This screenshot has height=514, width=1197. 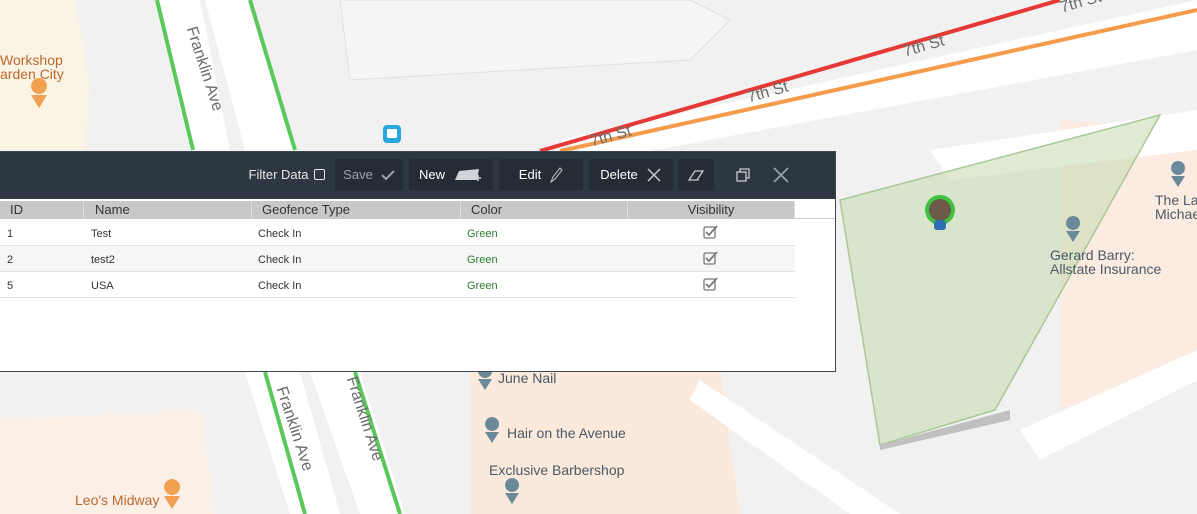 What do you see at coordinates (103, 260) in the screenshot?
I see `cell-name: test2` at bounding box center [103, 260].